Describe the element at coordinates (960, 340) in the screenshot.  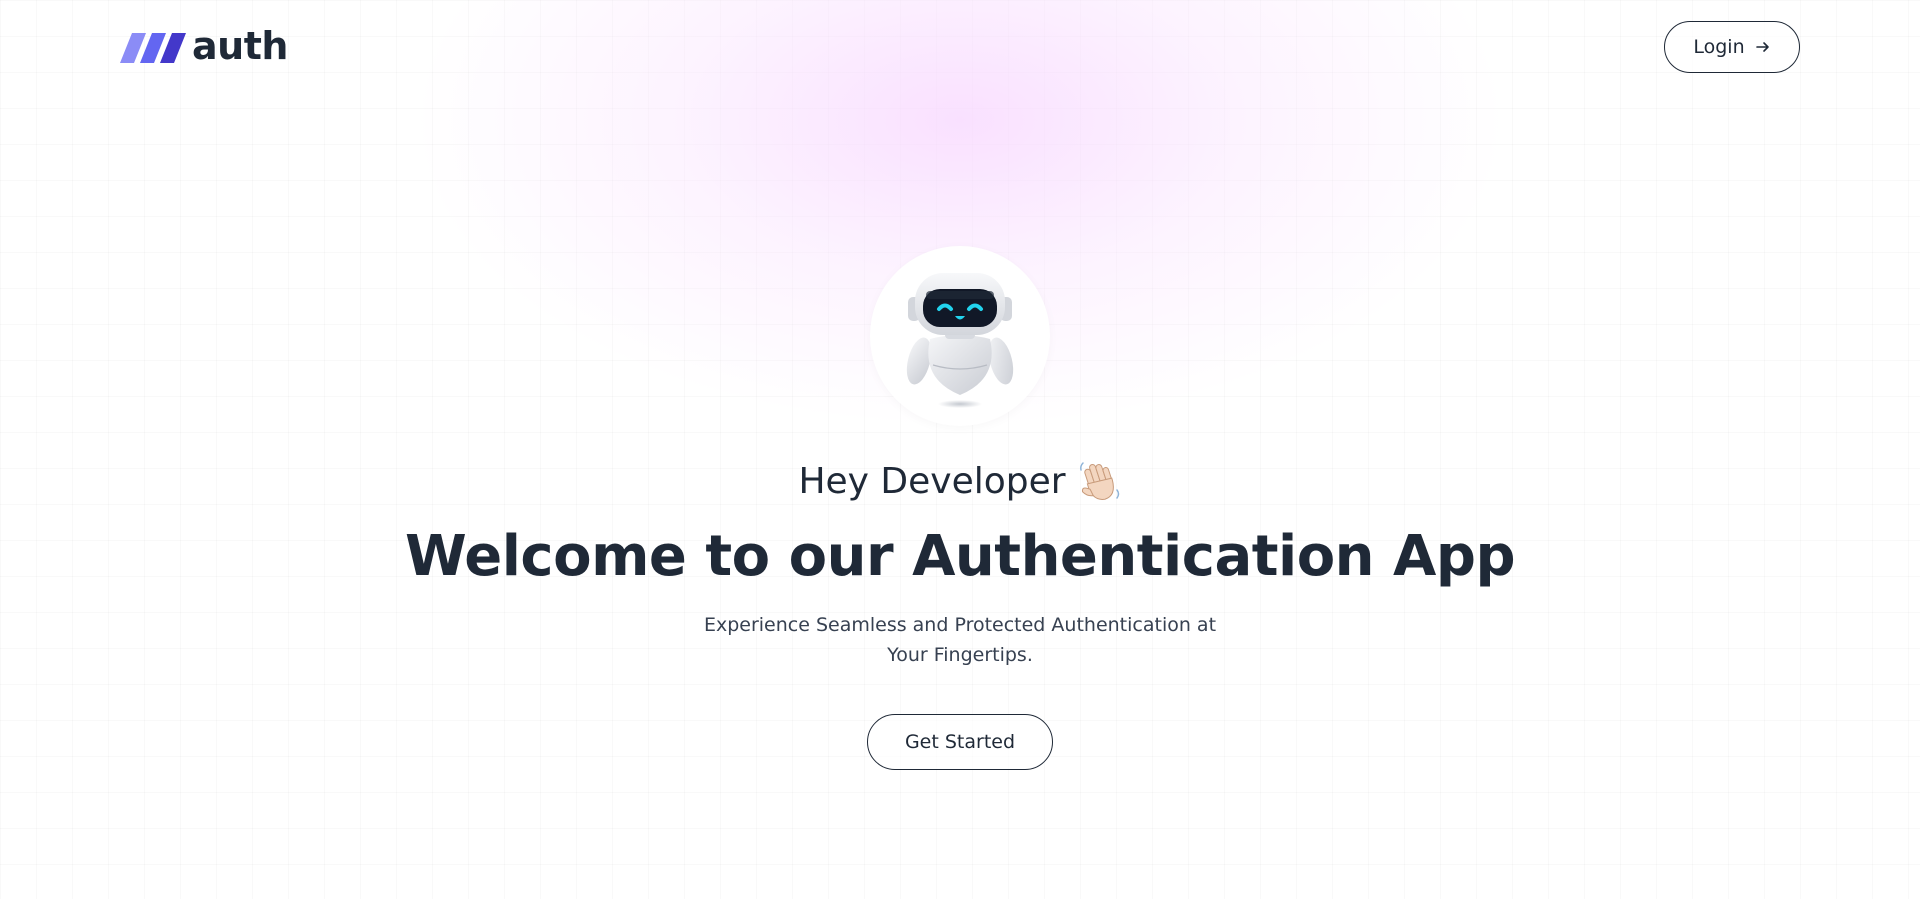
I see `robot-icon` at that location.